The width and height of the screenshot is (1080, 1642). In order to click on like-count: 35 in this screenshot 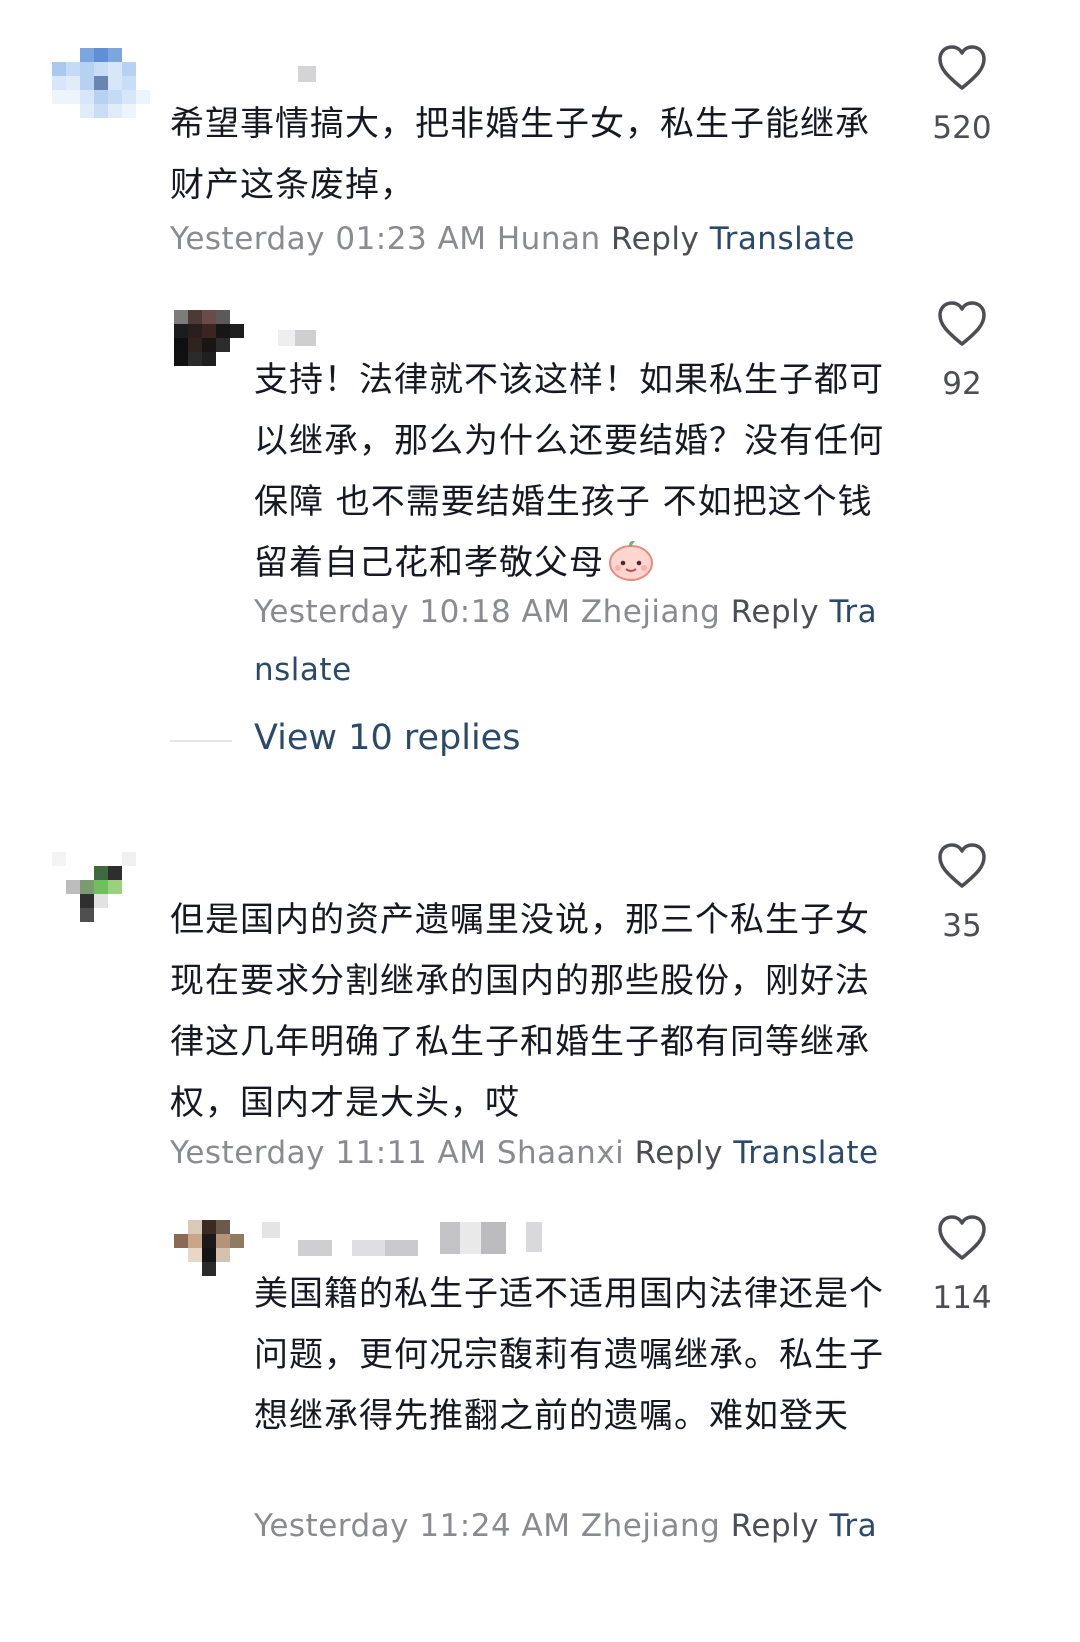, I will do `click(962, 926)`.